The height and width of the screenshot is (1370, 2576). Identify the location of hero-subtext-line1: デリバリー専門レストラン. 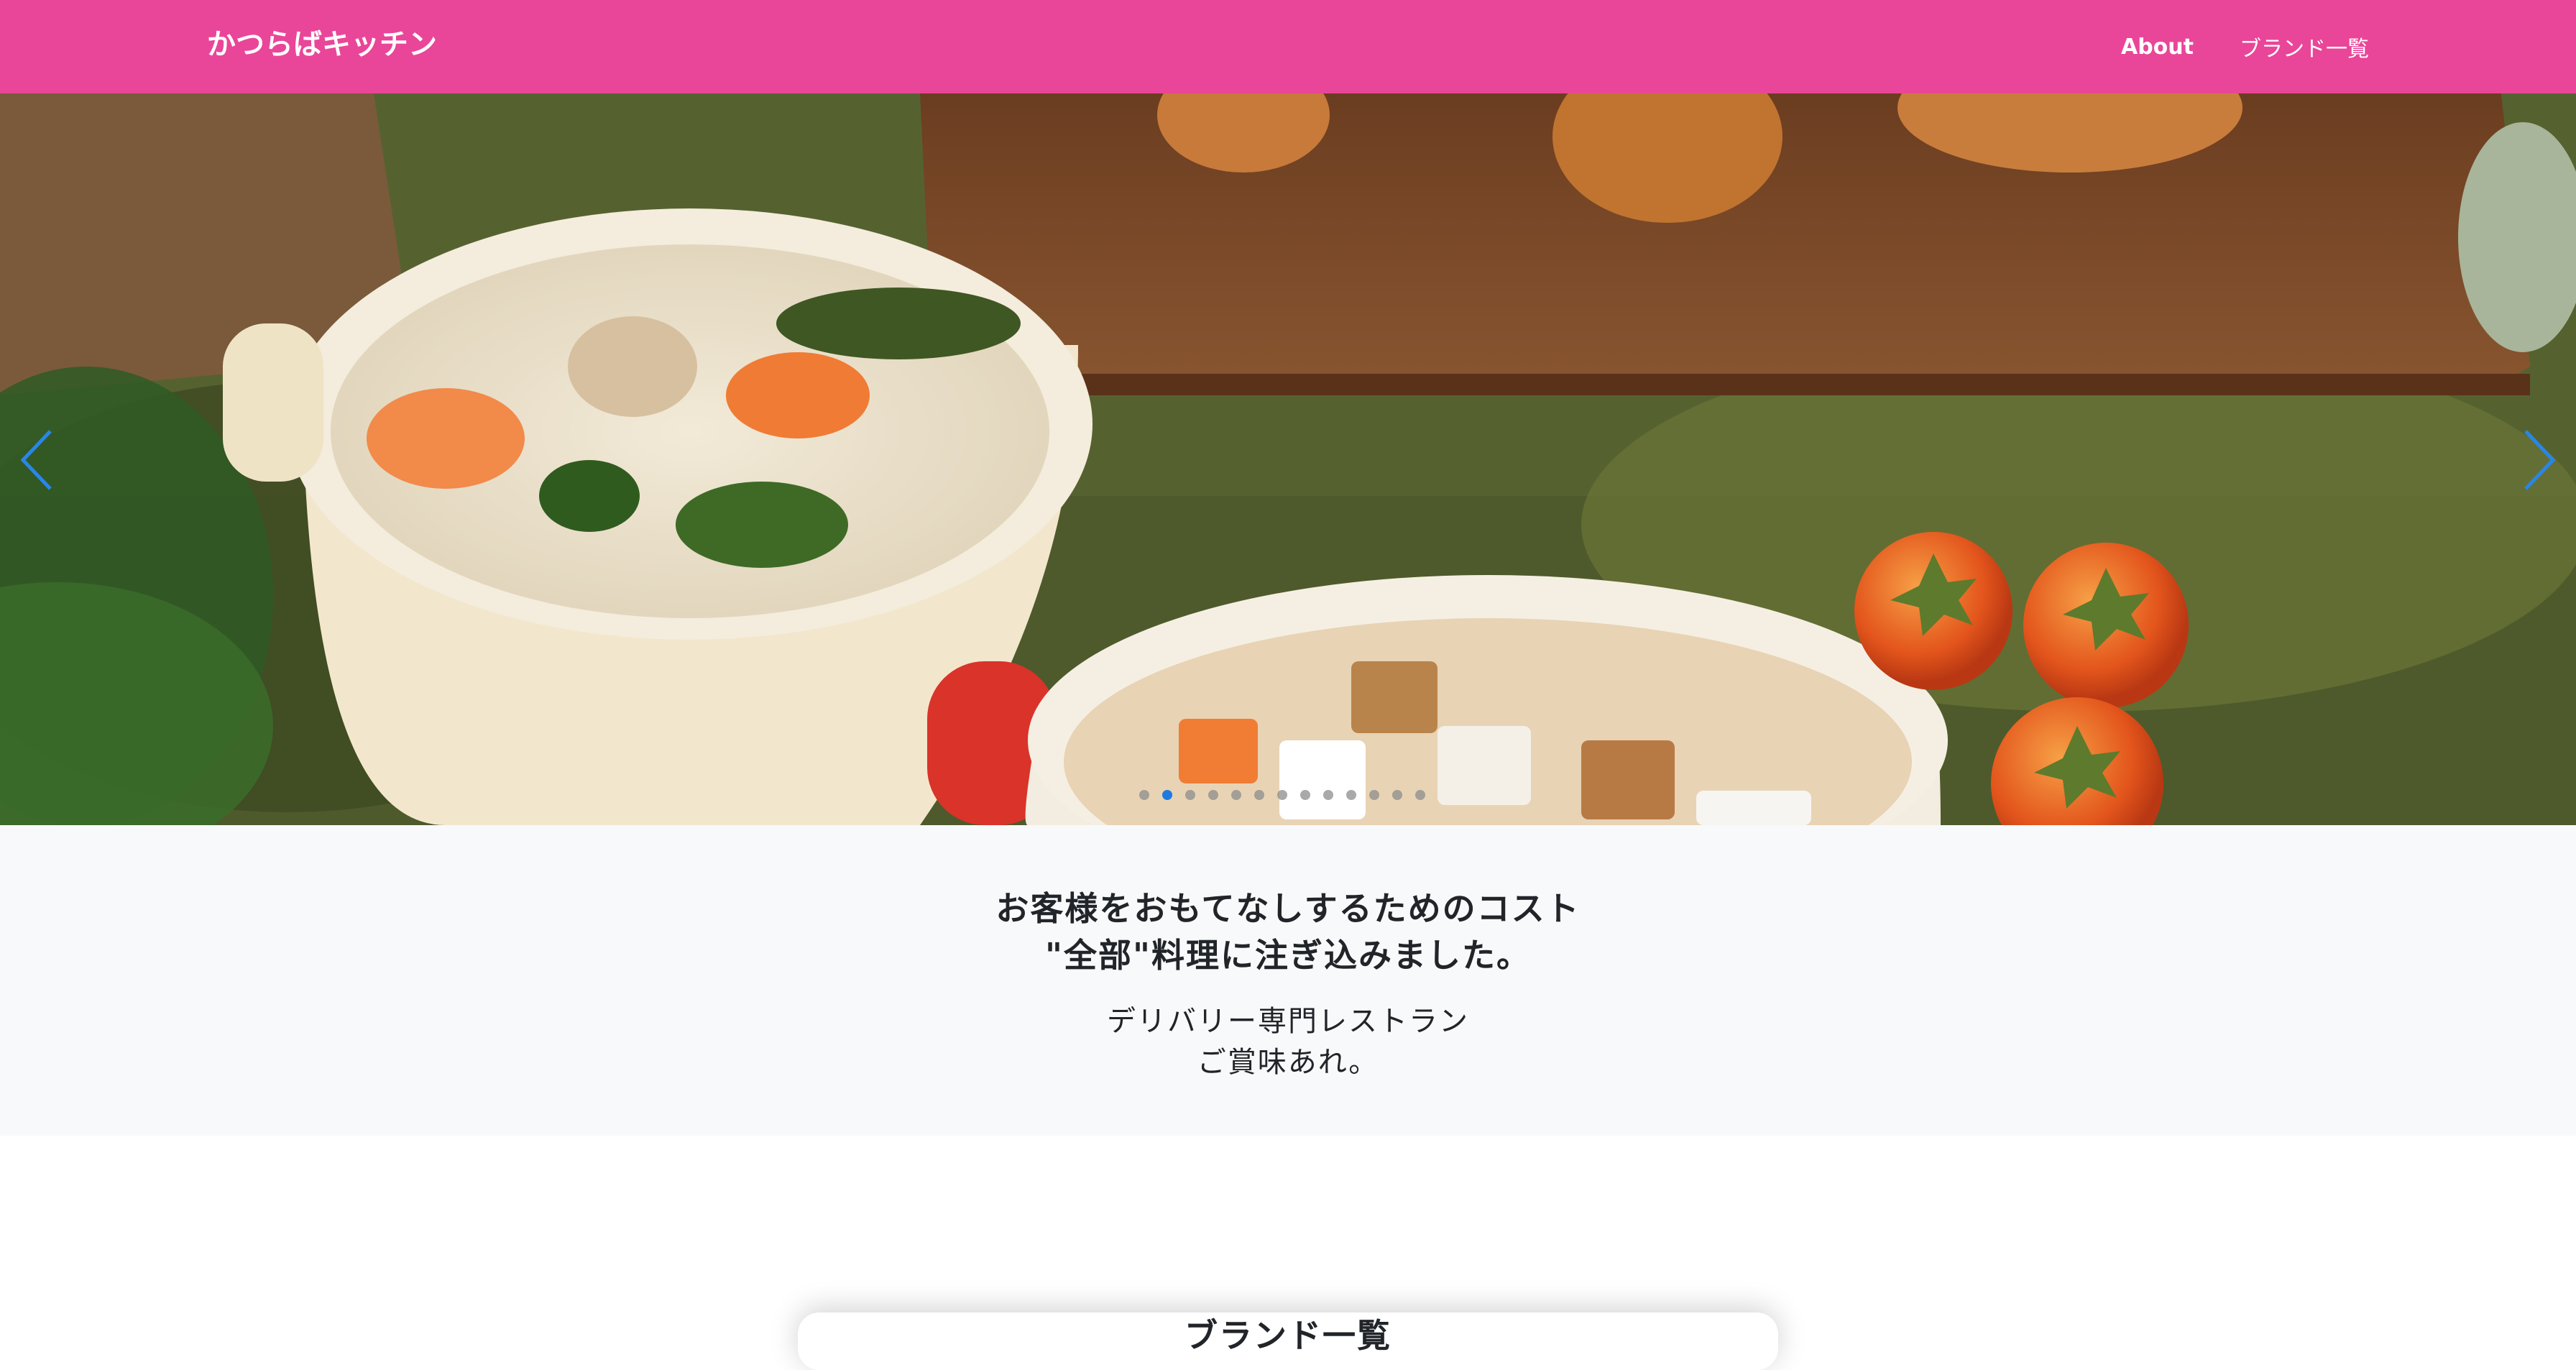
(1288, 1021).